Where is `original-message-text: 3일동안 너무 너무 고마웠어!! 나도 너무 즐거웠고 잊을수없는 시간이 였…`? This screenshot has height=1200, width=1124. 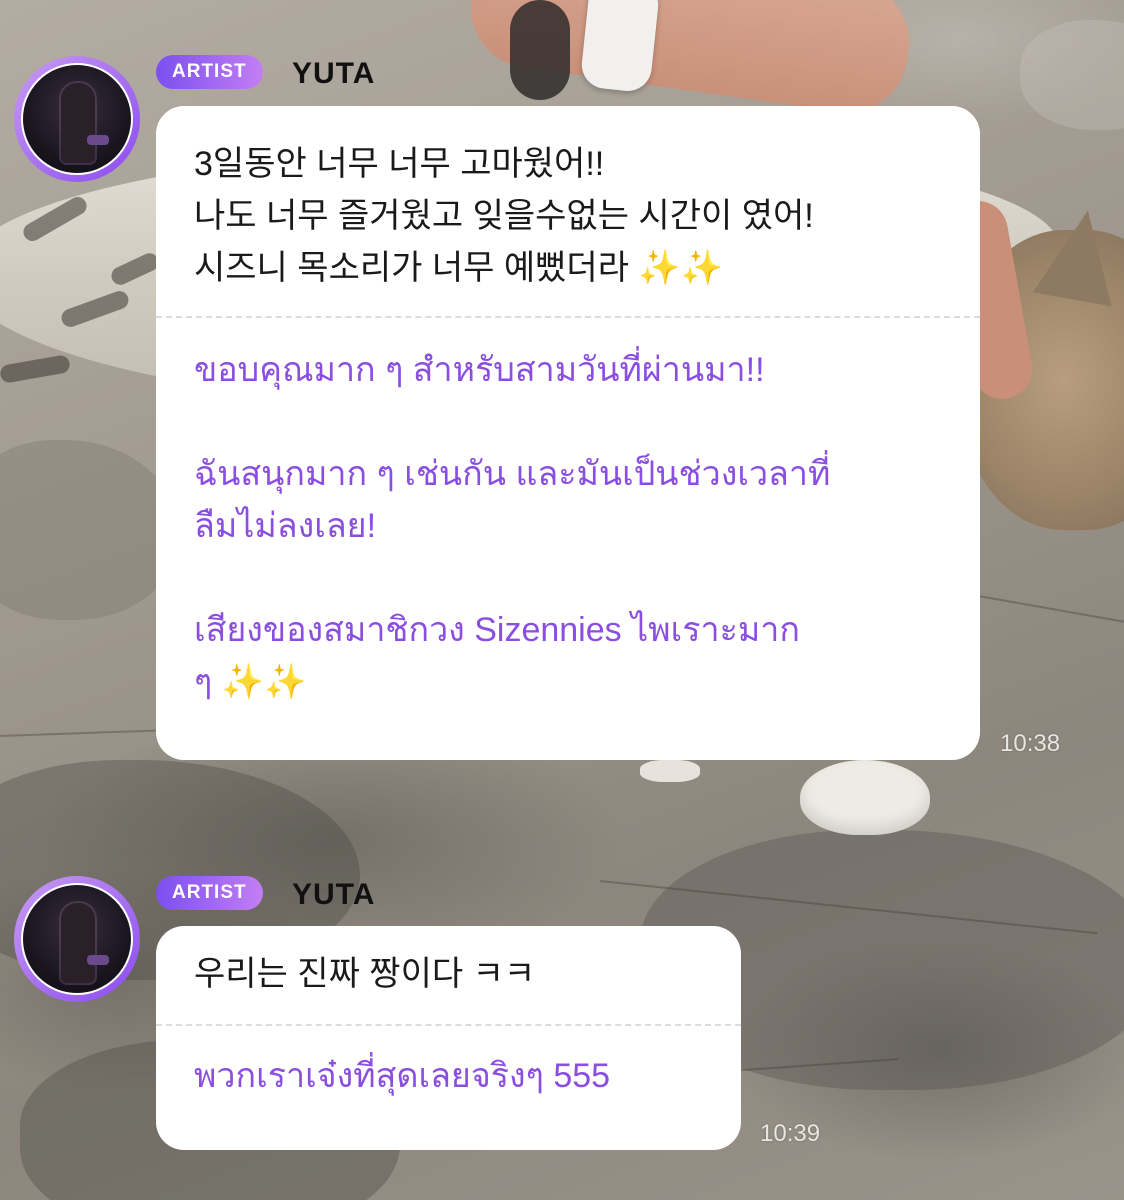 original-message-text: 3일동안 너무 너무 고마웠어!! 나도 너무 즐거웠고 잊을수없는 시간이 였… is located at coordinates (504, 216).